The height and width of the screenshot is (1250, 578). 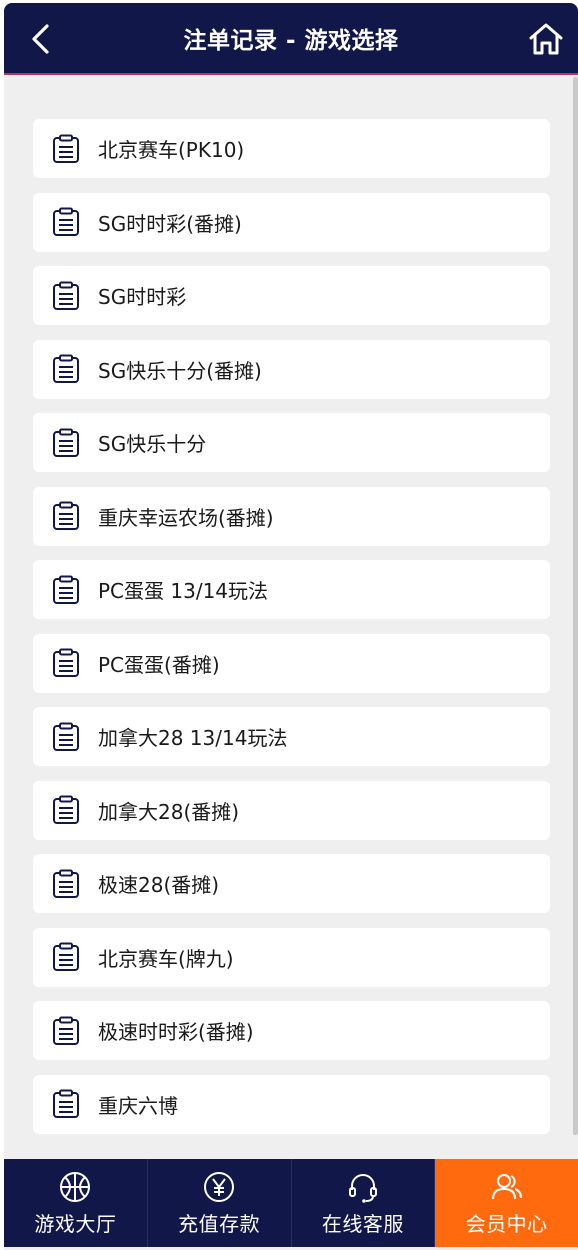 What do you see at coordinates (363, 1187) in the screenshot?
I see `headset-icon` at bounding box center [363, 1187].